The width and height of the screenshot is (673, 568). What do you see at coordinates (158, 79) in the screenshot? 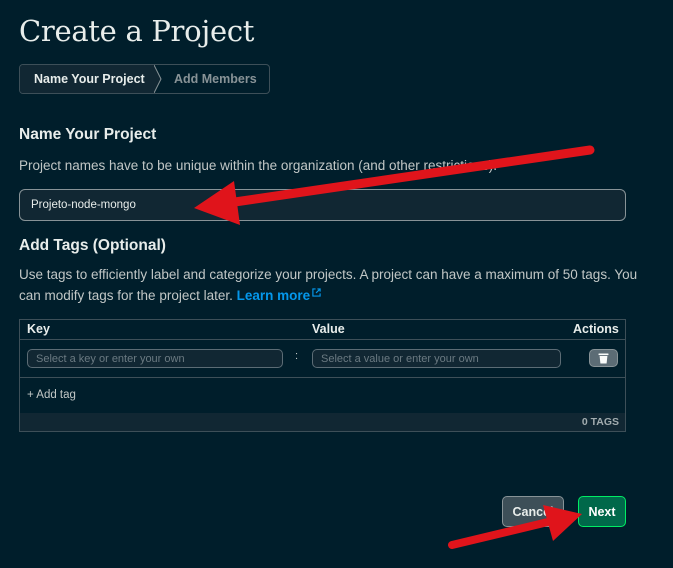
I see `chevron-separator-icon` at bounding box center [158, 79].